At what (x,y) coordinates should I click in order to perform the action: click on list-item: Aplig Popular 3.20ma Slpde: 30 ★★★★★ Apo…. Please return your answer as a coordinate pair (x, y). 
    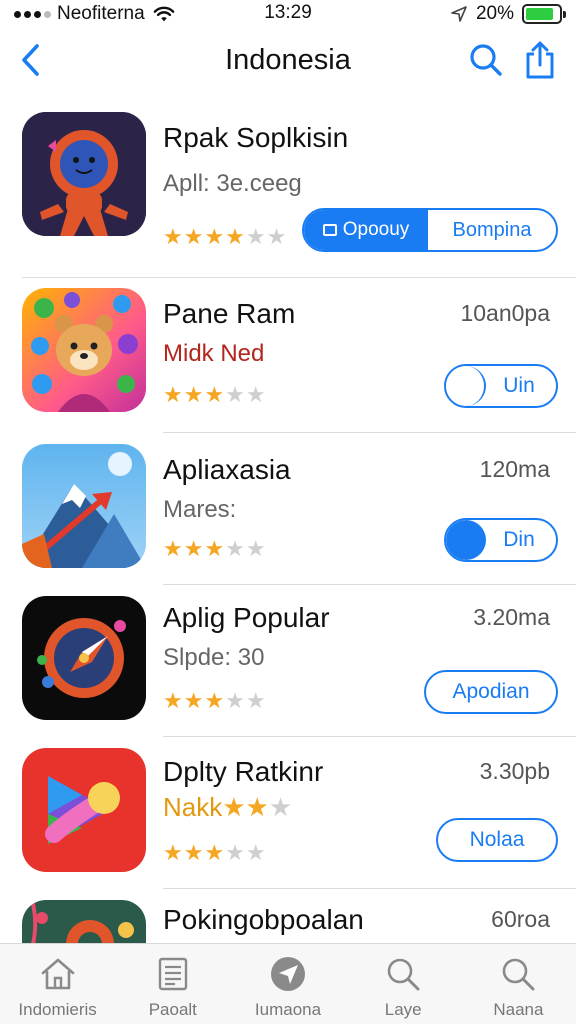
    Looking at the image, I should click on (288, 662).